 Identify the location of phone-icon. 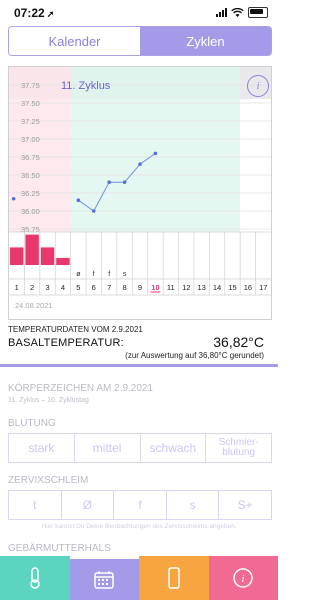
(174, 578).